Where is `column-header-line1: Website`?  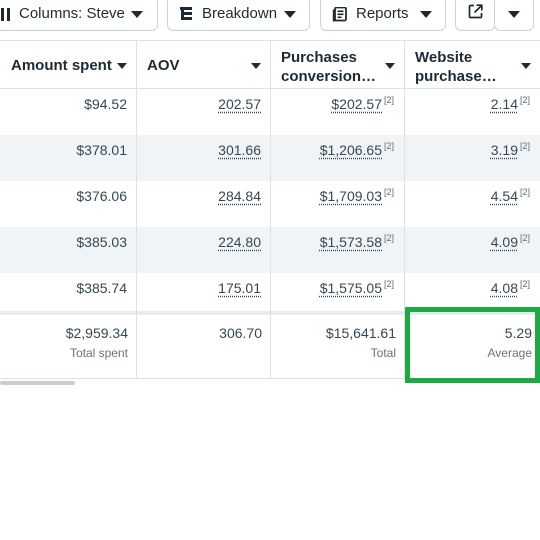 column-header-line1: Website is located at coordinates (444, 57).